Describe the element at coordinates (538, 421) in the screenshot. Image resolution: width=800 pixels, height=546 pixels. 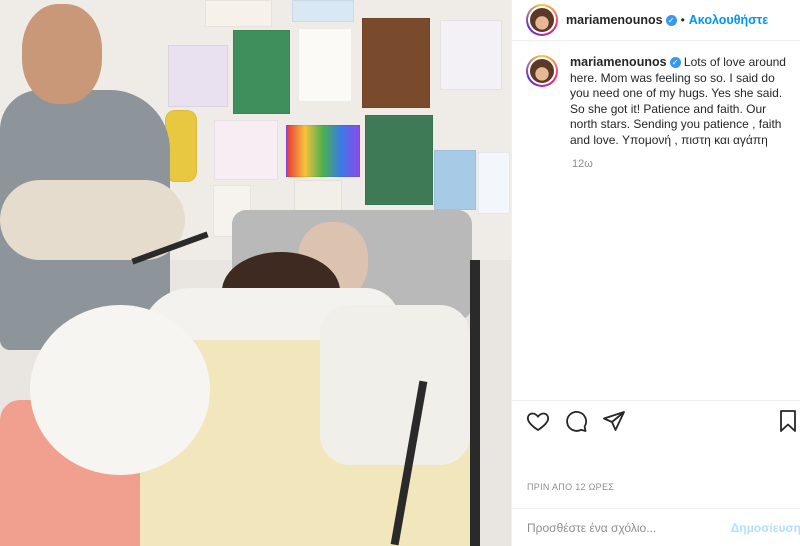
I see `heart-icon` at that location.